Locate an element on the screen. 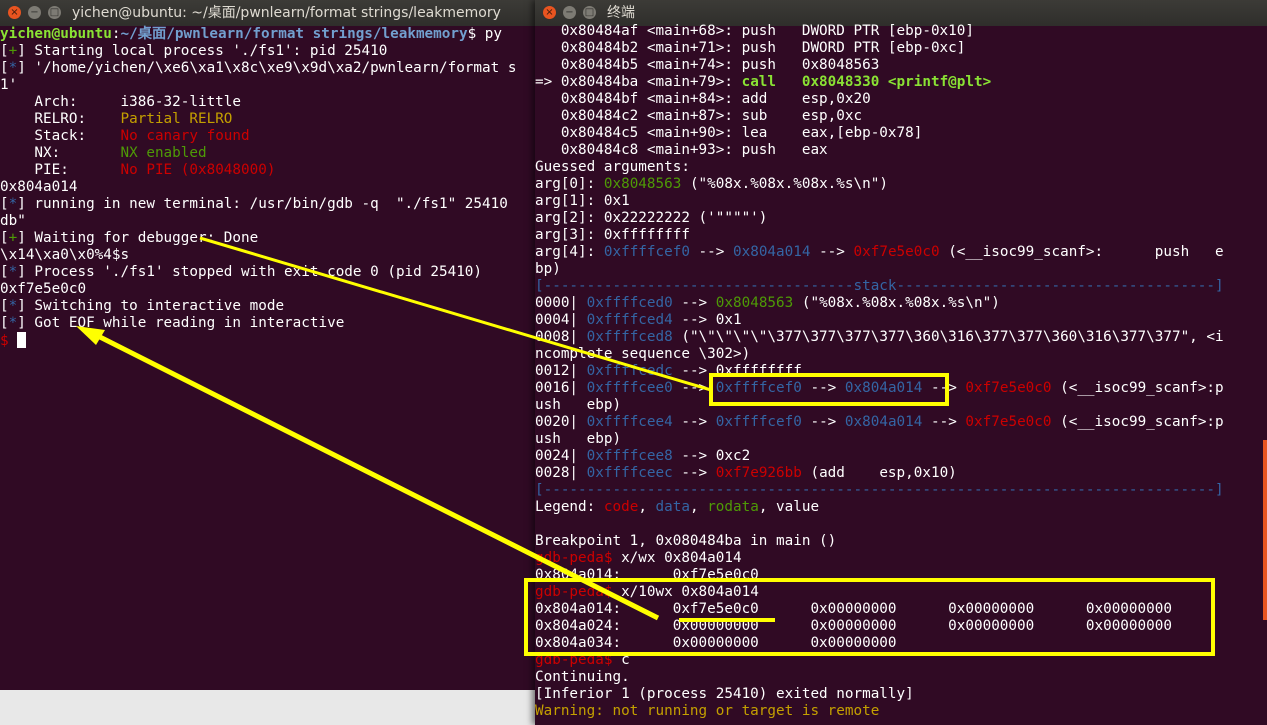 This screenshot has height=725, width=1267. terminal-line: Warning: not running or target is remote is located at coordinates (901, 711).